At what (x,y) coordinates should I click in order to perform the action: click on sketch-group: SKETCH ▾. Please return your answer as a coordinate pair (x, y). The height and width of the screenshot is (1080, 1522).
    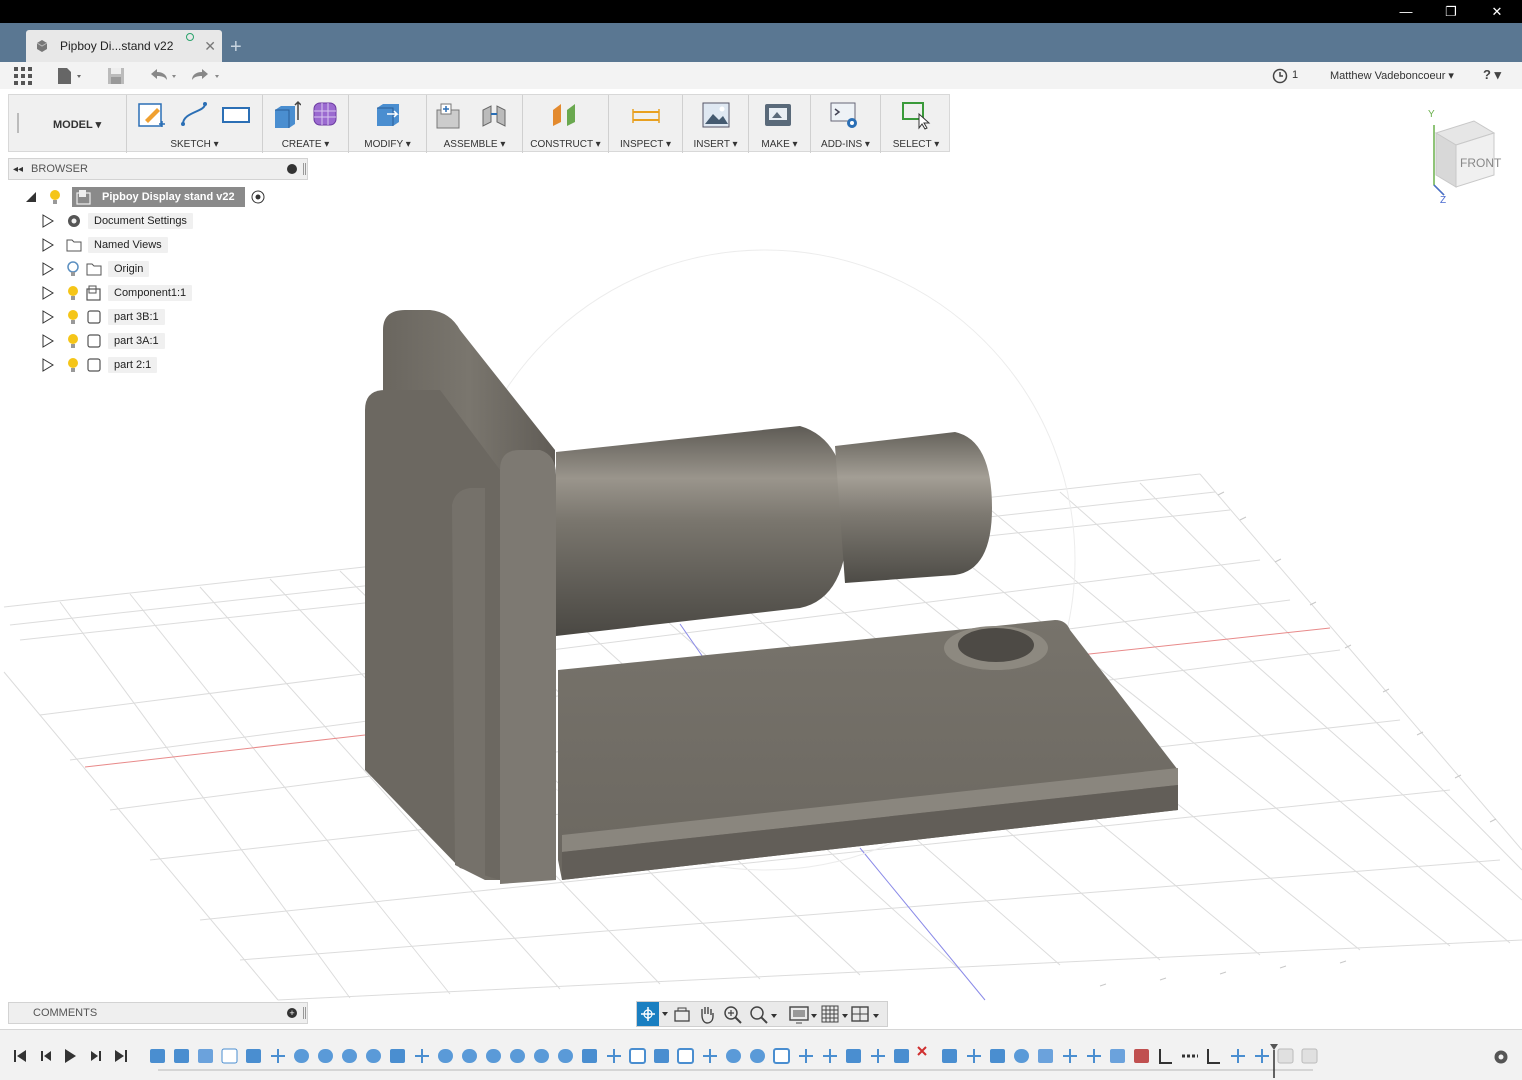
    Looking at the image, I should click on (195, 124).